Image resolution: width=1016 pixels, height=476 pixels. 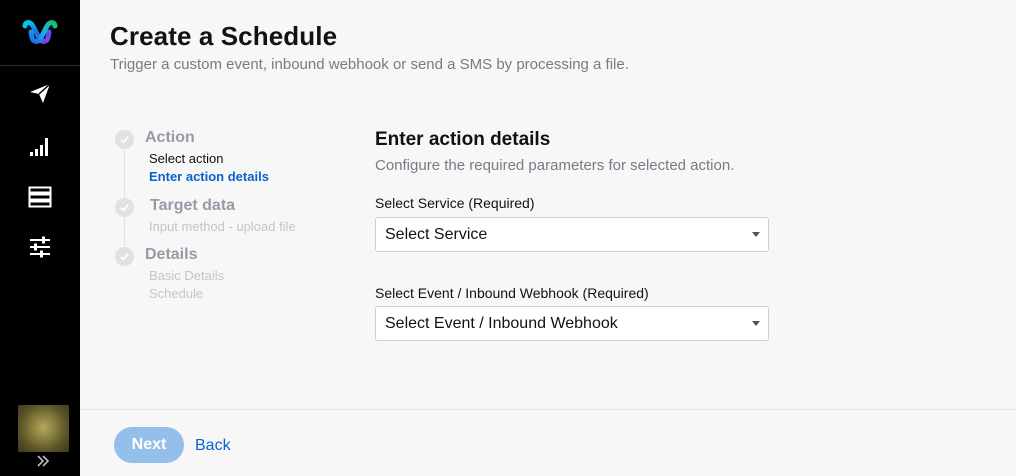 What do you see at coordinates (40, 33) in the screenshot?
I see `webex-logo-icon` at bounding box center [40, 33].